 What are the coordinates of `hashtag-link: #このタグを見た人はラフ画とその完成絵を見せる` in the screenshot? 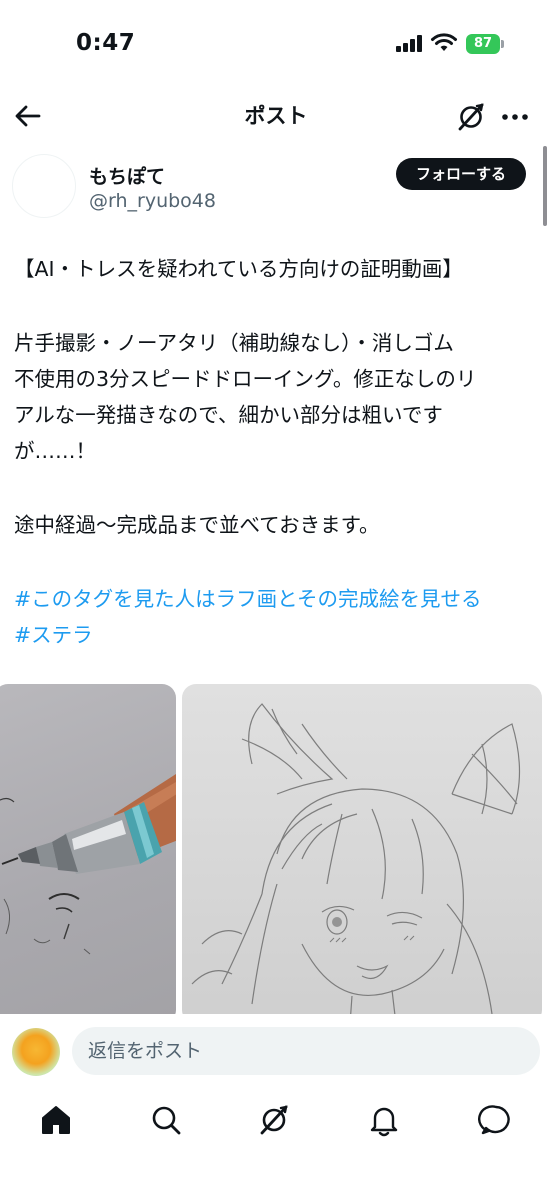 It's located at (279, 599).